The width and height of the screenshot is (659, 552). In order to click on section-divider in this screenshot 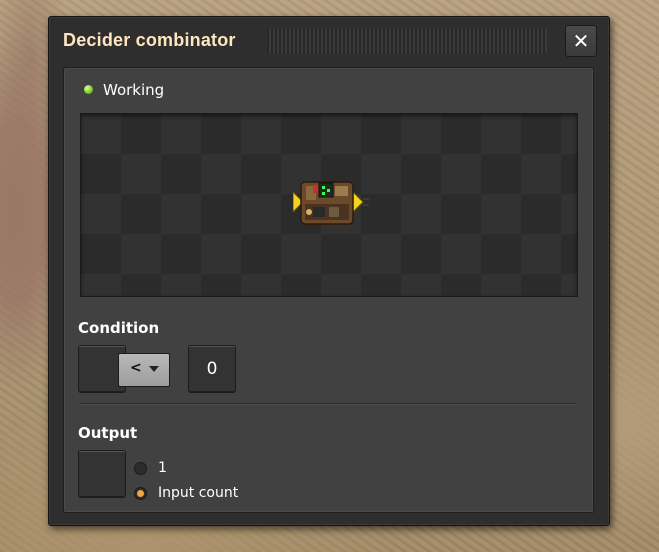, I will do `click(328, 403)`.